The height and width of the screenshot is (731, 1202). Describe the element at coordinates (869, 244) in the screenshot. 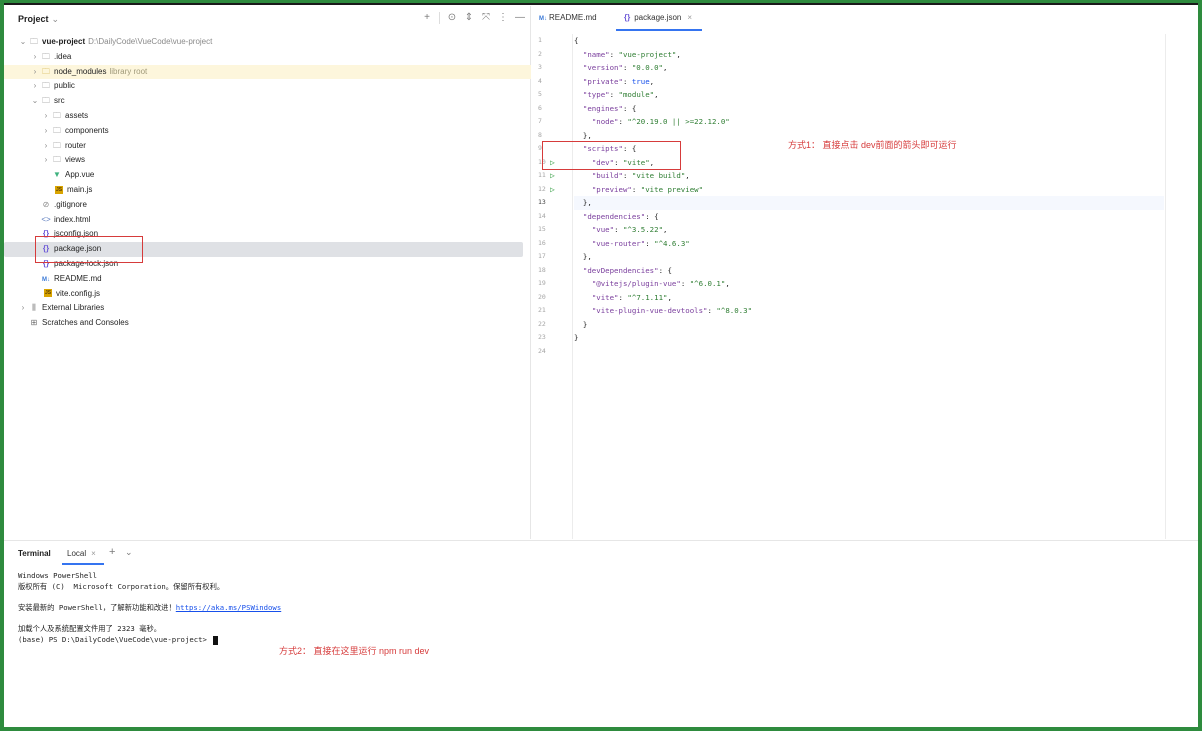

I see `code-line: "vue-router": "^4.6.3"` at that location.